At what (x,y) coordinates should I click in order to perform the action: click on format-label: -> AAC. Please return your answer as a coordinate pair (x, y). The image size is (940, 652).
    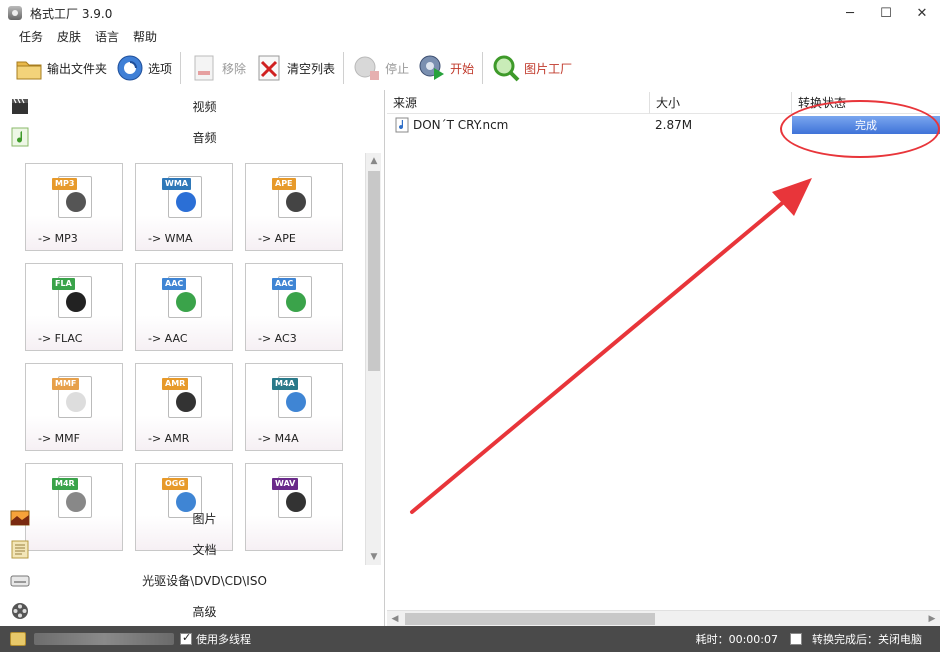
    Looking at the image, I should click on (168, 338).